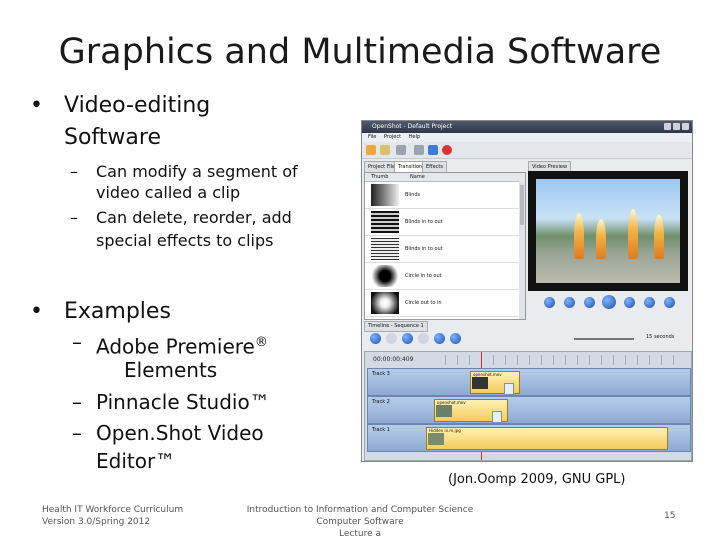  What do you see at coordinates (112, 137) in the screenshot?
I see `bullet-video-editing-cont: Software` at bounding box center [112, 137].